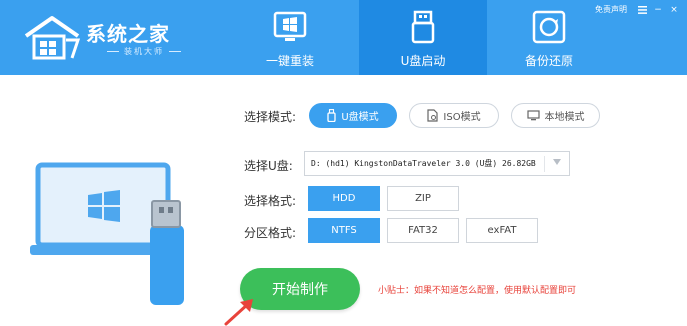  What do you see at coordinates (674, 10) in the screenshot?
I see `close-icon: ×` at bounding box center [674, 10].